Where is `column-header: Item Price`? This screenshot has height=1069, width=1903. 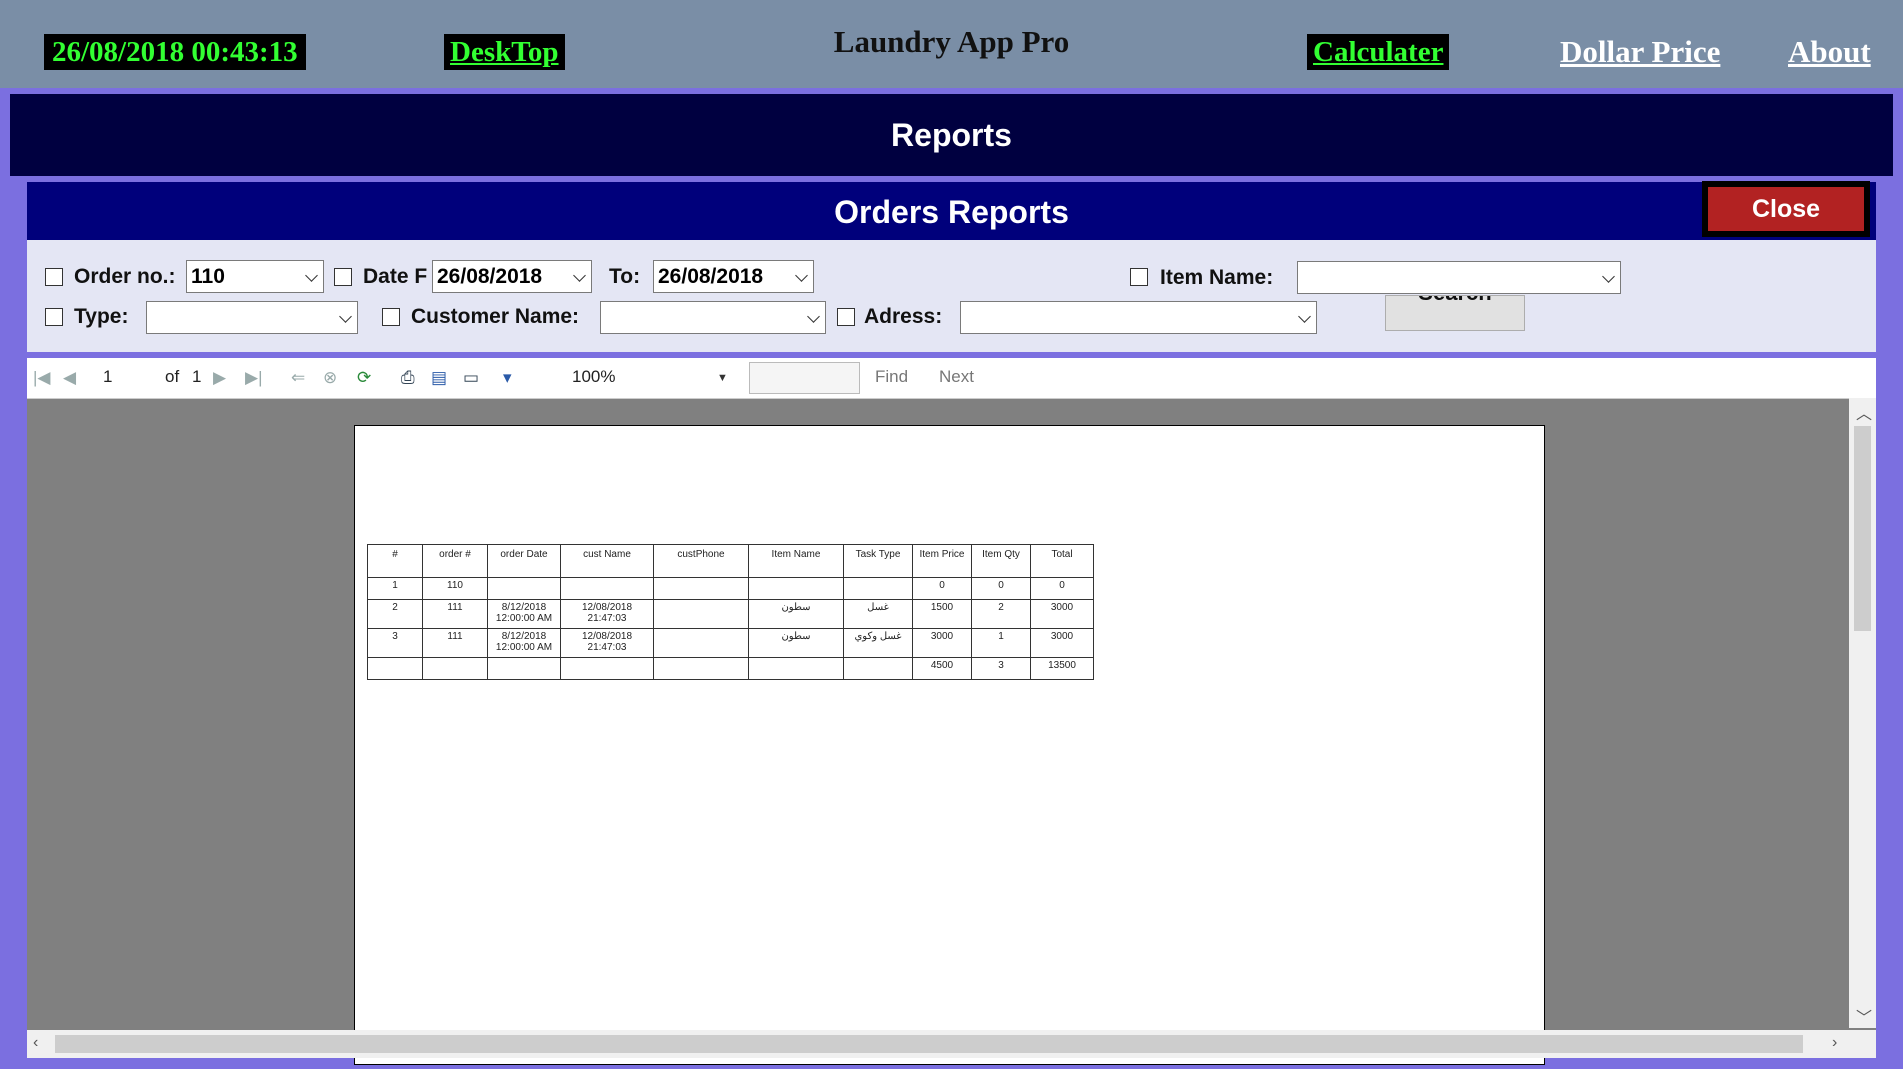 column-header: Item Price is located at coordinates (942, 561).